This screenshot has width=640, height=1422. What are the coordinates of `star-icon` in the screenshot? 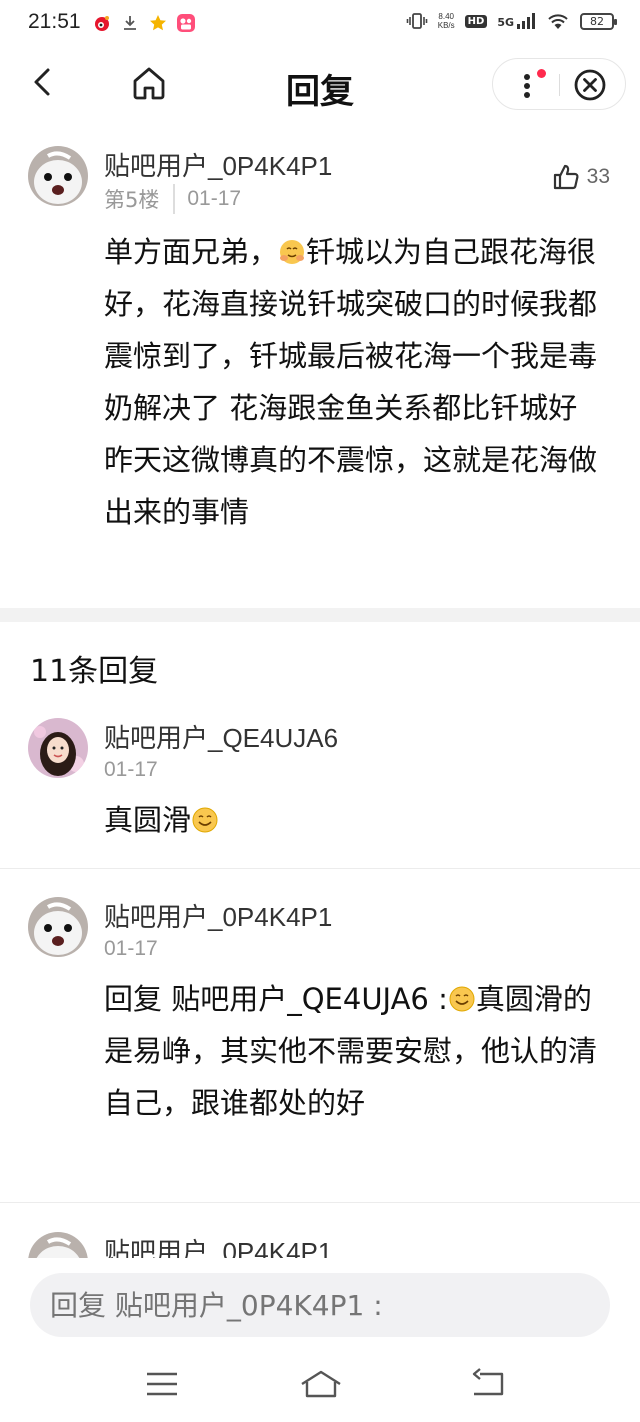 It's located at (158, 23).